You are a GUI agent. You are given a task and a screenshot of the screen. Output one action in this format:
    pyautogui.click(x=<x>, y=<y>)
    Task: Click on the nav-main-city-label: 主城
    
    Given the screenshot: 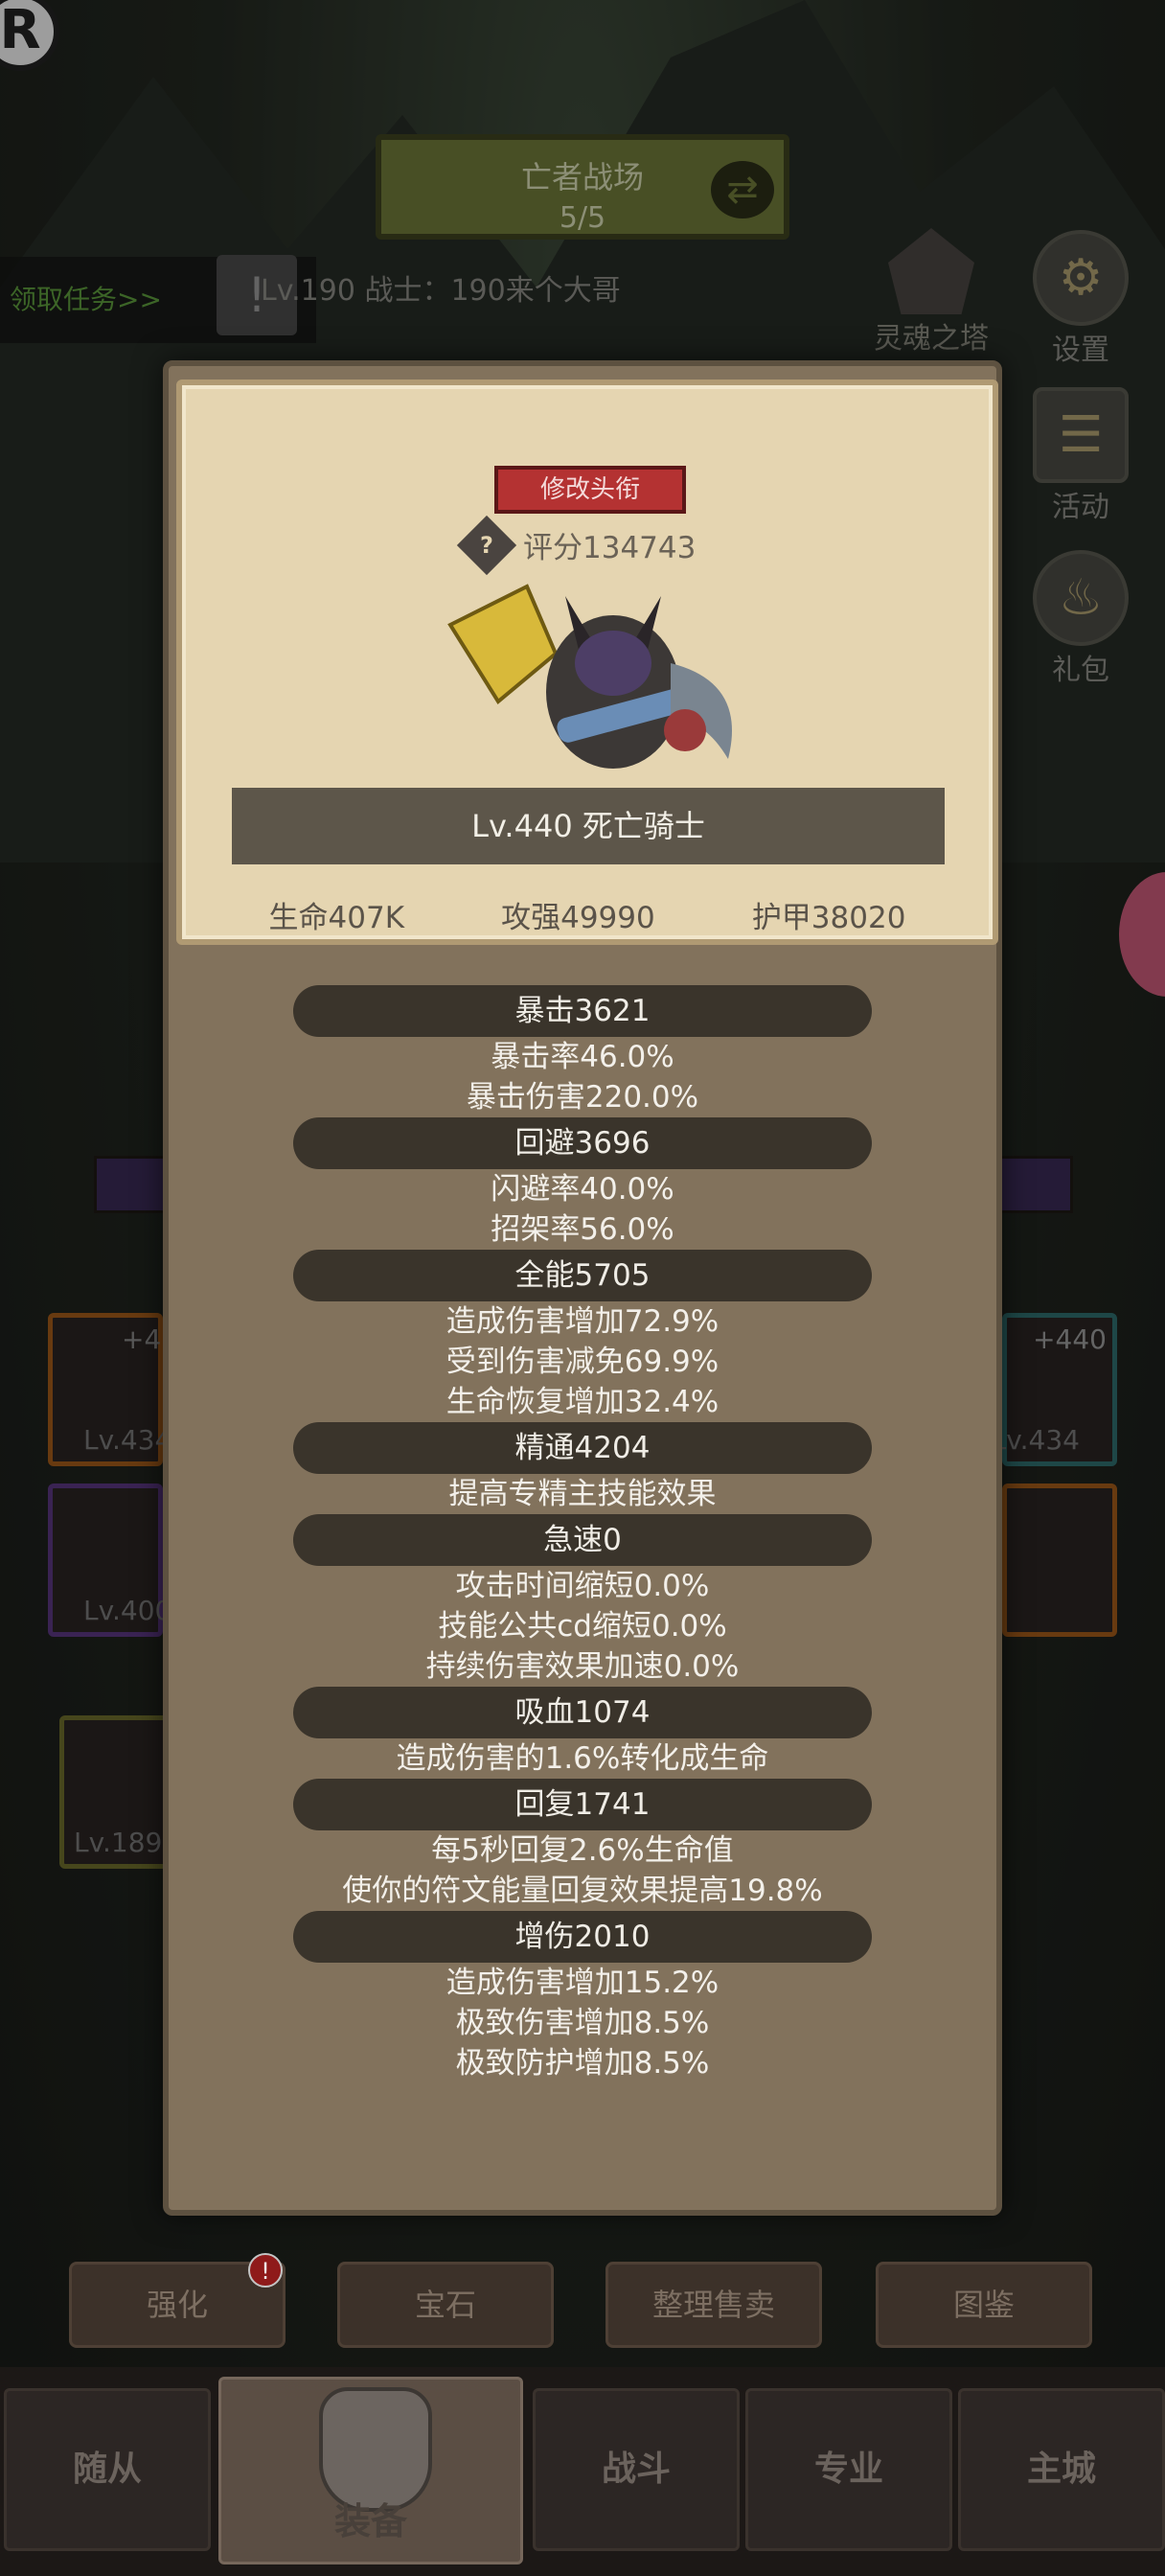 What is the action you would take?
    pyautogui.click(x=1061, y=2469)
    